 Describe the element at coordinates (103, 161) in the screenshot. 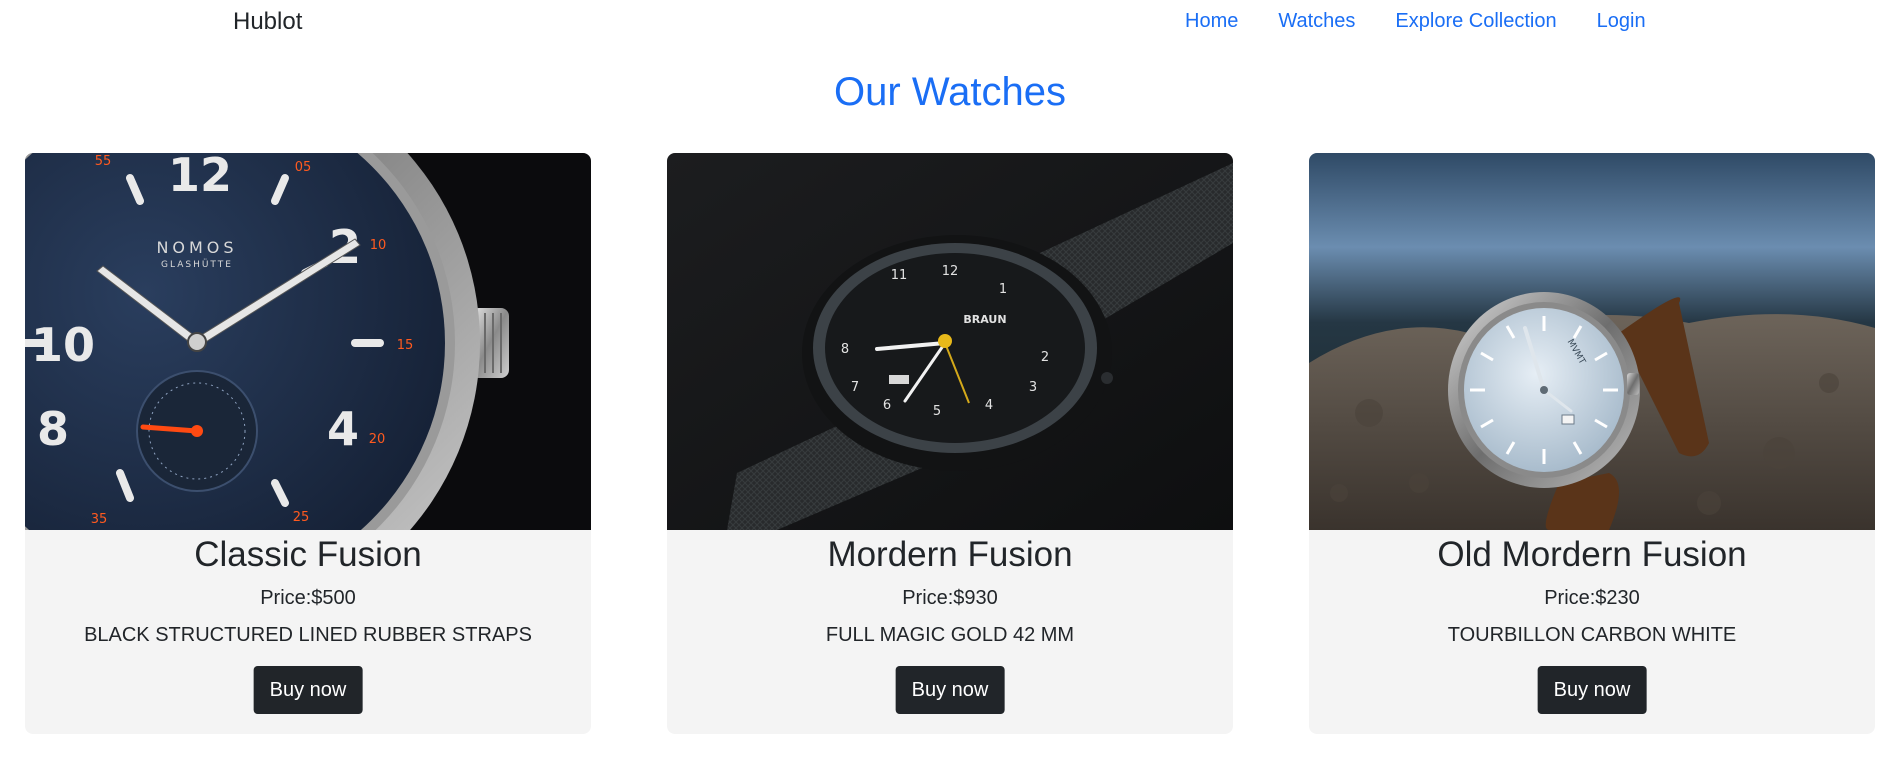

I see `bezel-number: 55` at that location.